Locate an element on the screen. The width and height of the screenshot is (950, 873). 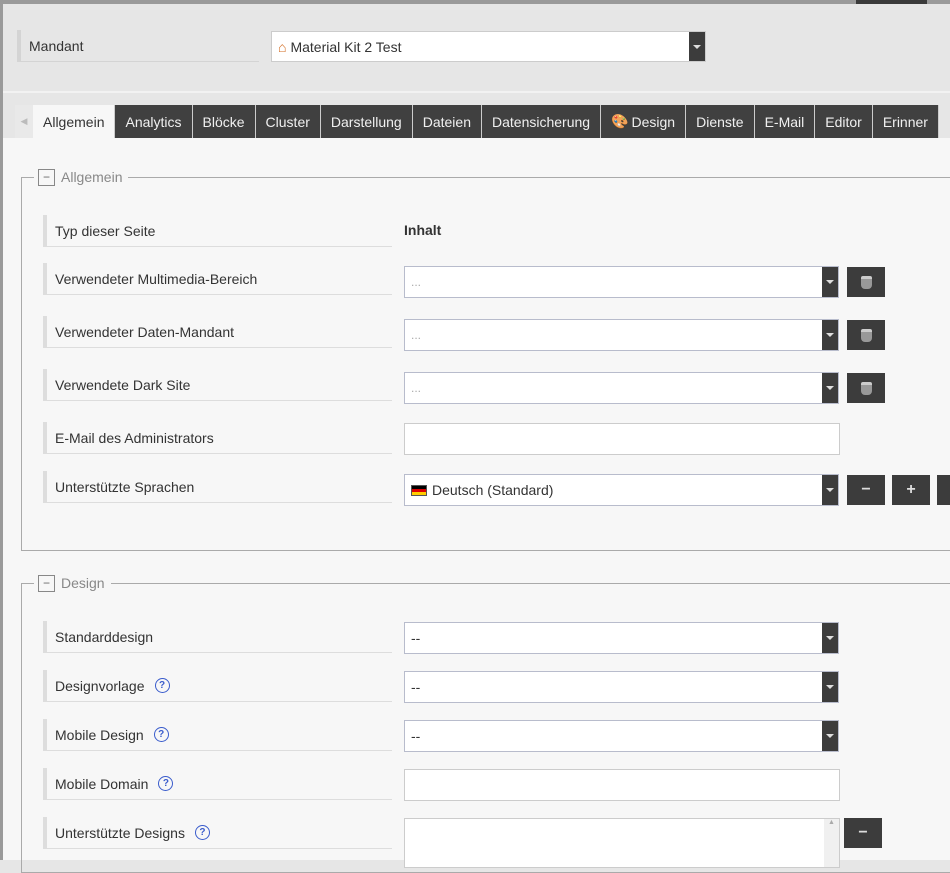
tab-dienste: Dienste is located at coordinates (720, 121).